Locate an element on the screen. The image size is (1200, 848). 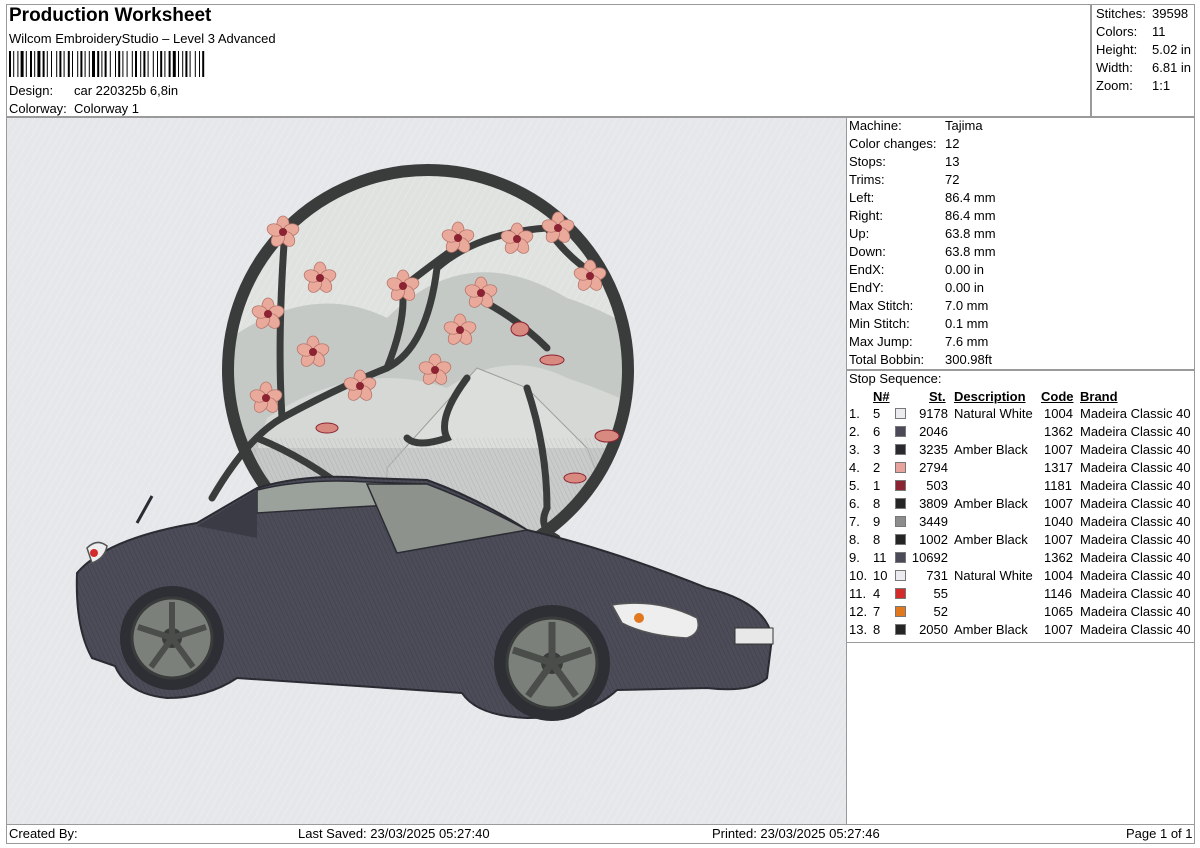
stop-code: 1317 is located at coordinates (1058, 467).